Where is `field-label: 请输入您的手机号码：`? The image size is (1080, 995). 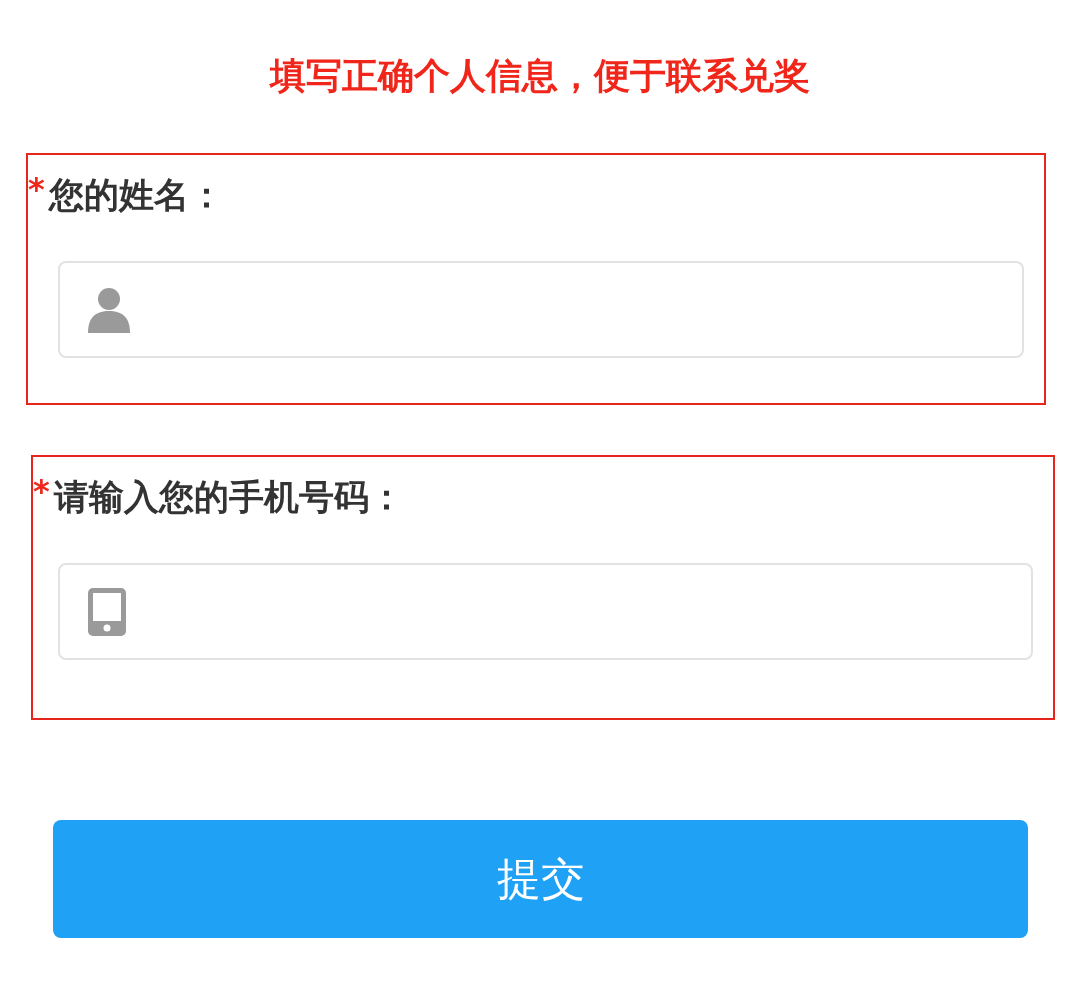 field-label: 请输入您的手机号码： is located at coordinates (228, 497).